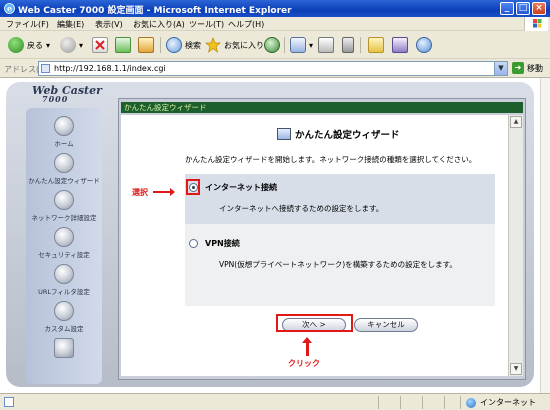 Image resolution: width=550 pixels, height=410 pixels. I want to click on back-button: 戻る ▾, so click(29, 45).